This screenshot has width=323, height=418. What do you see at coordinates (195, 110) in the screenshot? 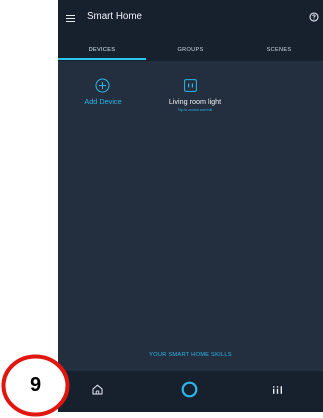
I see `device-hint: Tap to control and edit` at bounding box center [195, 110].